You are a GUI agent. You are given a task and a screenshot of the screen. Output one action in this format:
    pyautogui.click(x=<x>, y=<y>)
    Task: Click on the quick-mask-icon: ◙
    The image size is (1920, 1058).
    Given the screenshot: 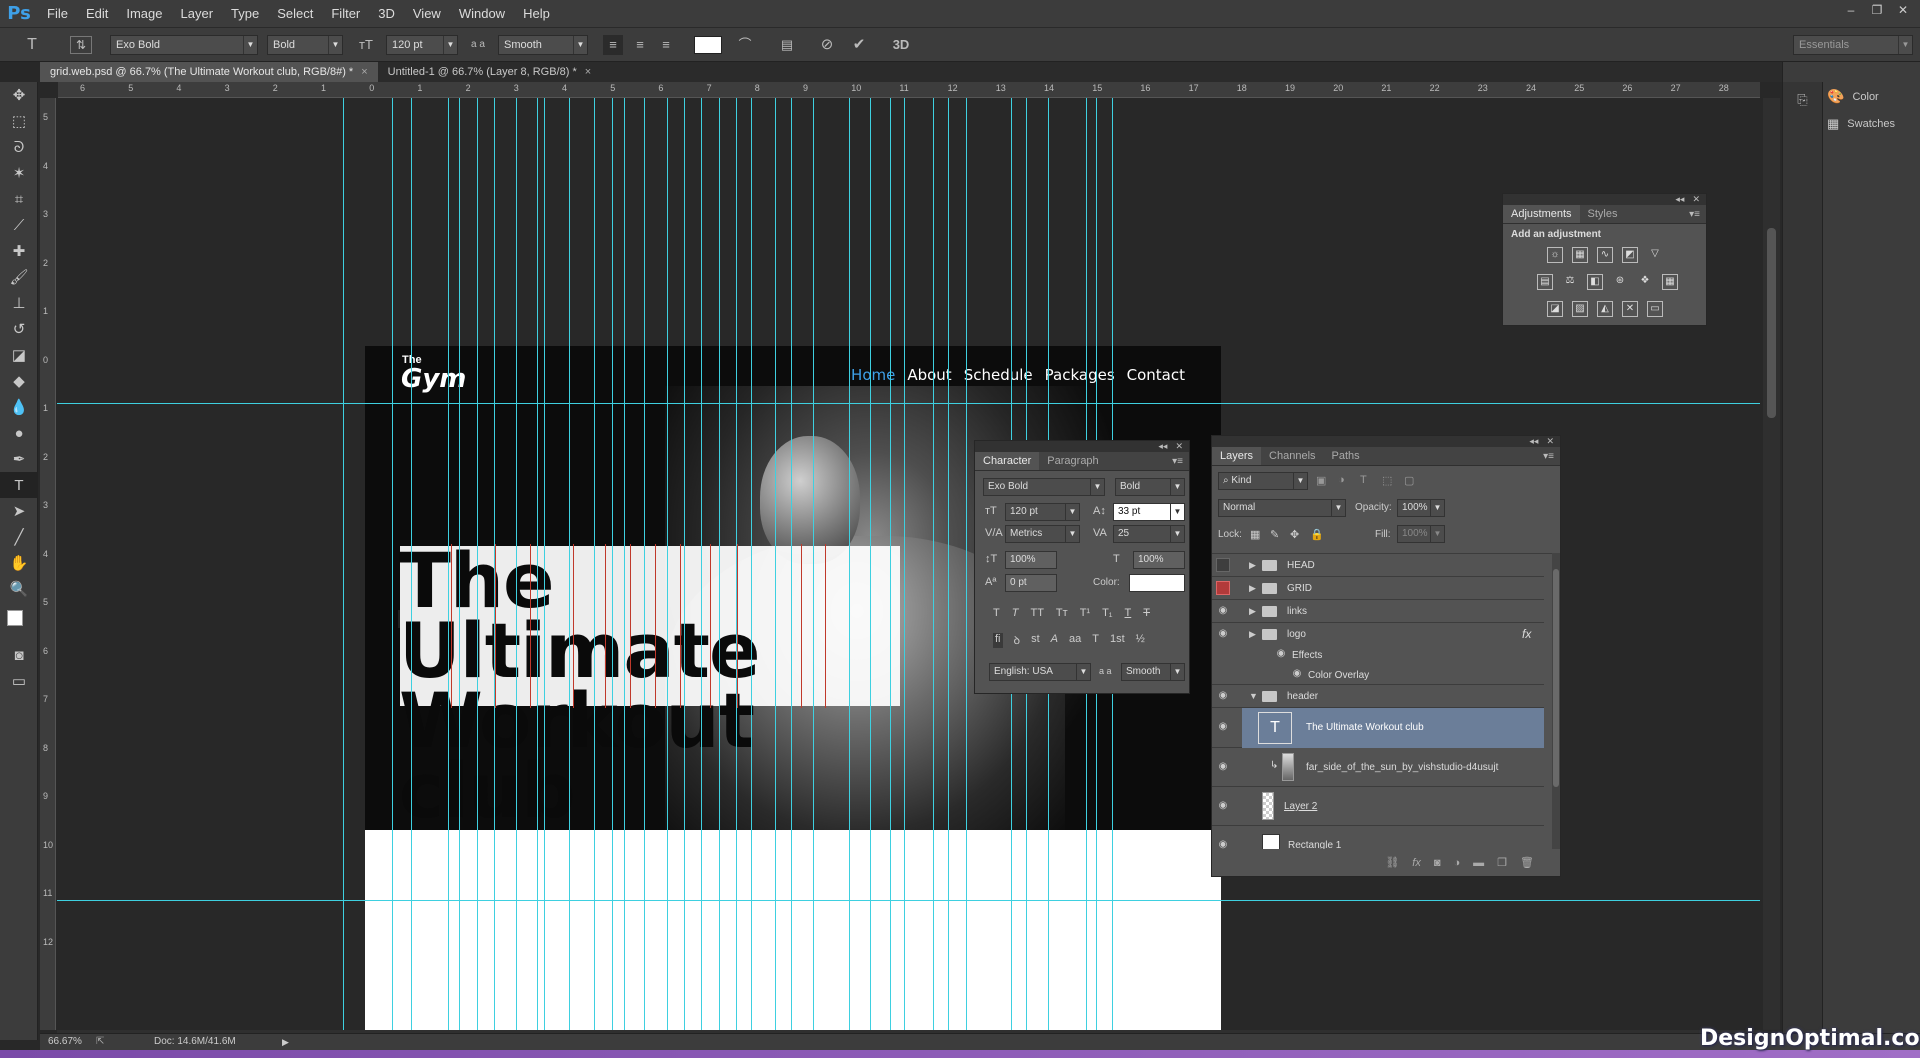 What is the action you would take?
    pyautogui.click(x=19, y=655)
    